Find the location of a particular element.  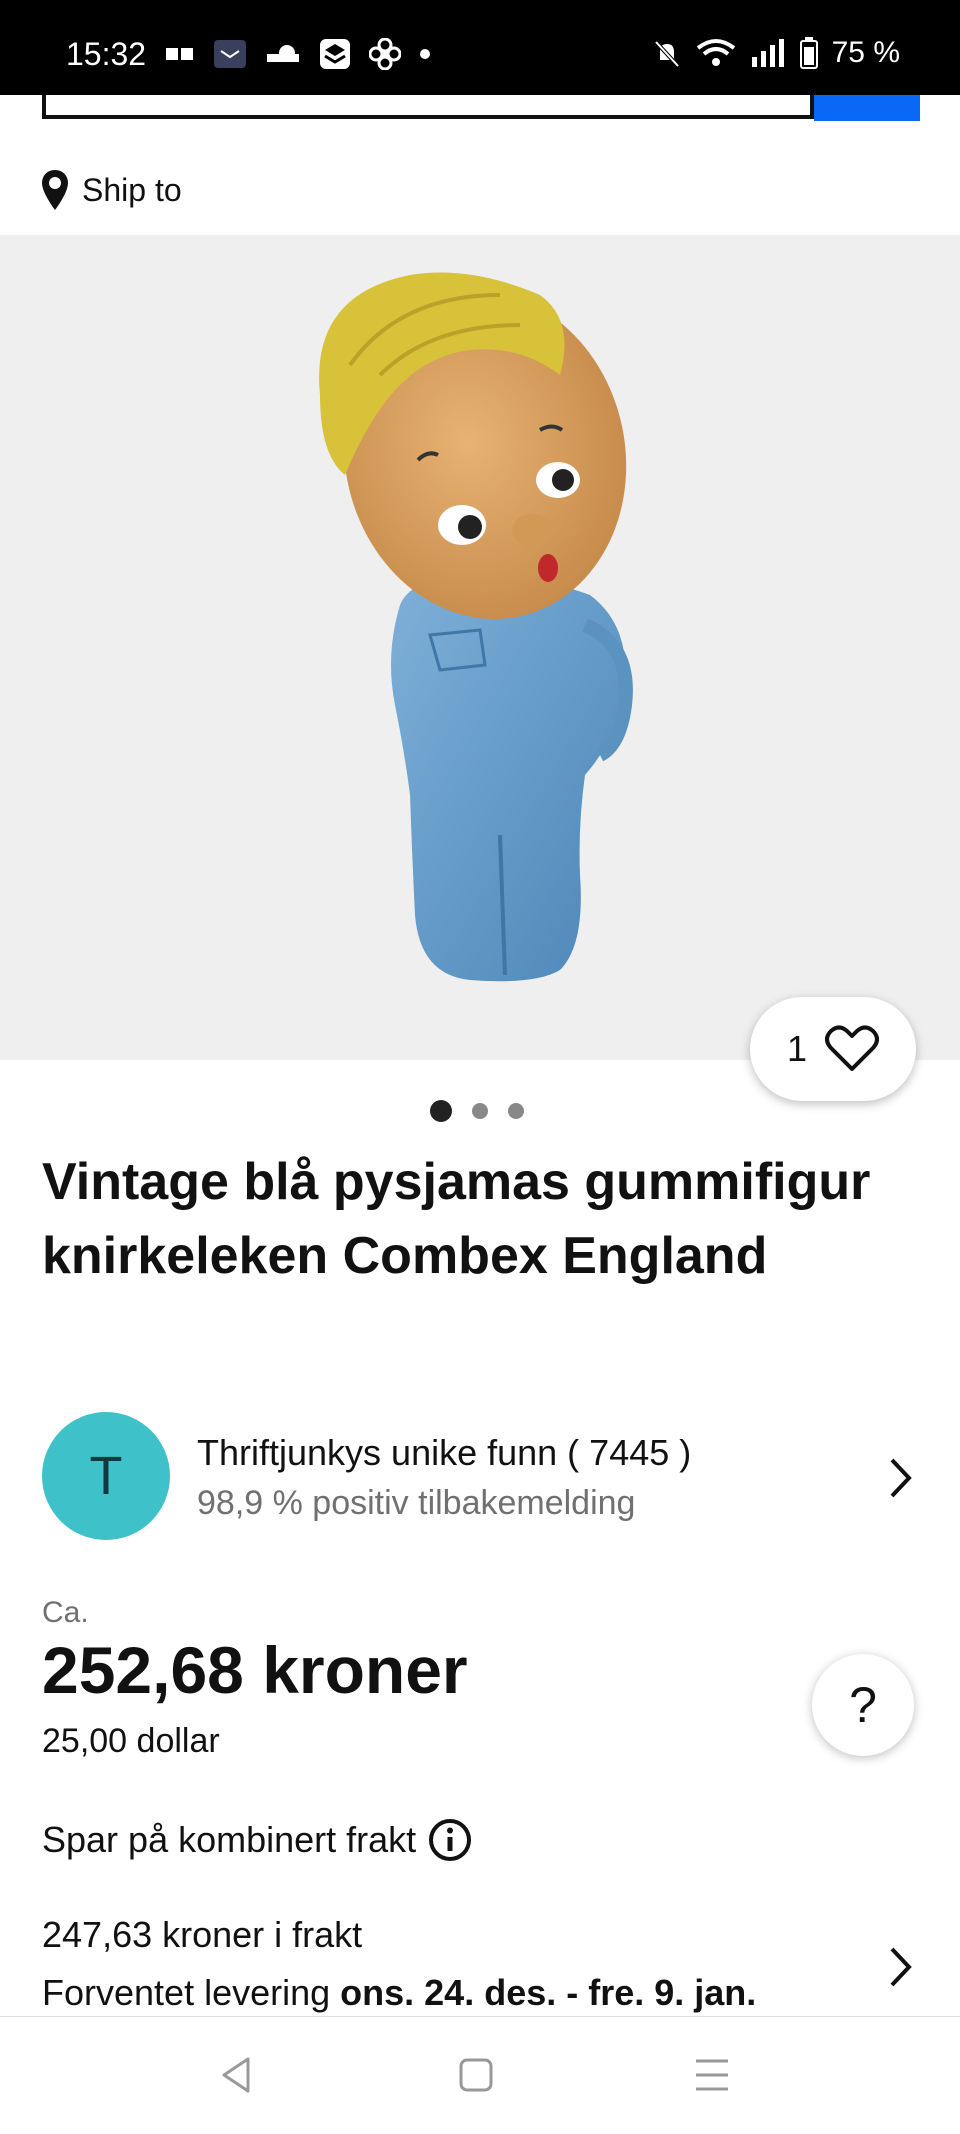

seller-avatar: T is located at coordinates (106, 1476).